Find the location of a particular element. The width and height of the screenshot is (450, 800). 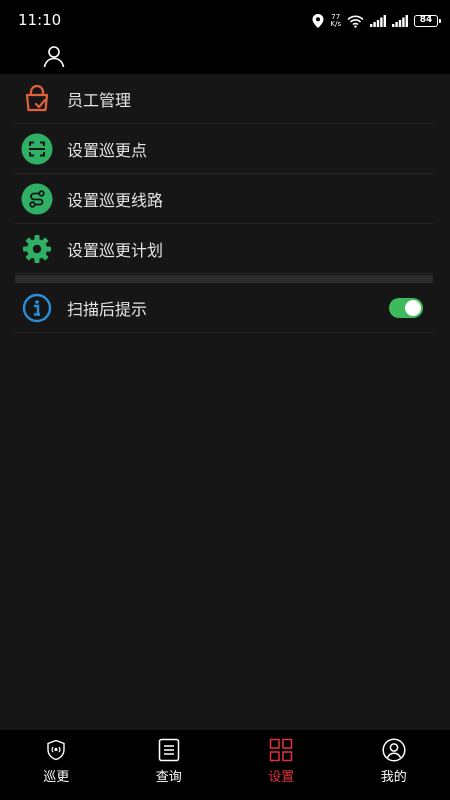

tab-mine: 我的 is located at coordinates (394, 765).